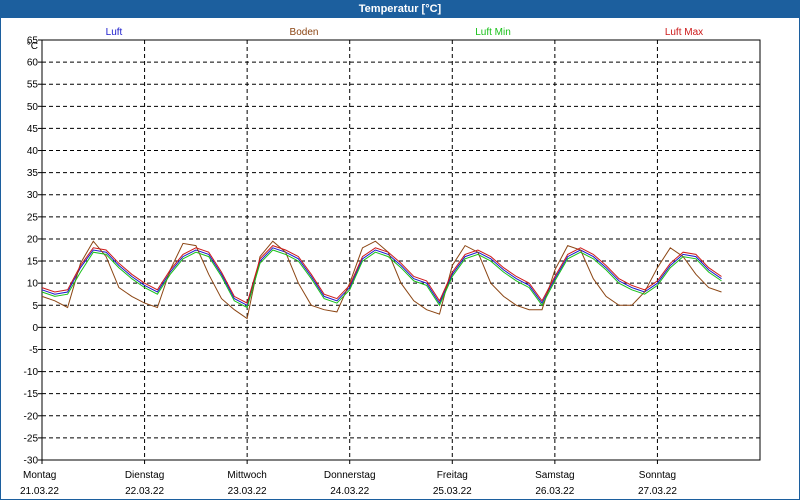 This screenshot has width=800, height=500. What do you see at coordinates (32, 46) in the screenshot?
I see `y-axis-label: °C` at bounding box center [32, 46].